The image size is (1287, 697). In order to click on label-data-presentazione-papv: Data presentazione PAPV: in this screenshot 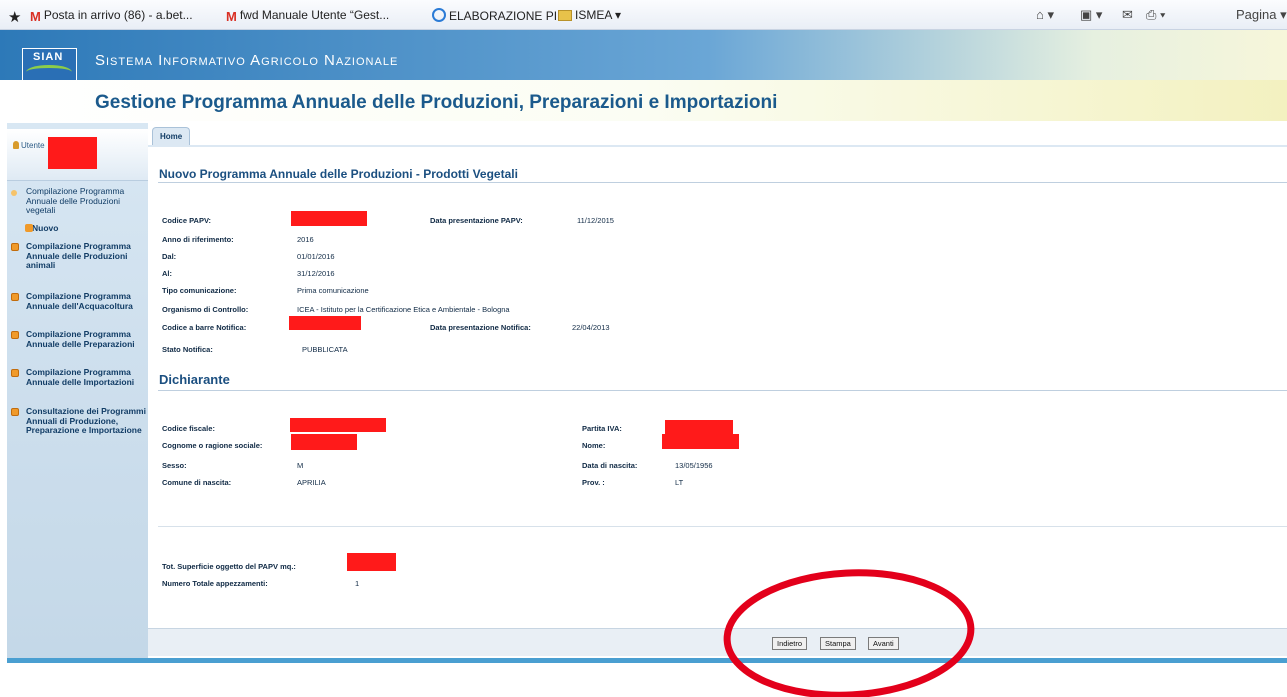, I will do `click(476, 220)`.